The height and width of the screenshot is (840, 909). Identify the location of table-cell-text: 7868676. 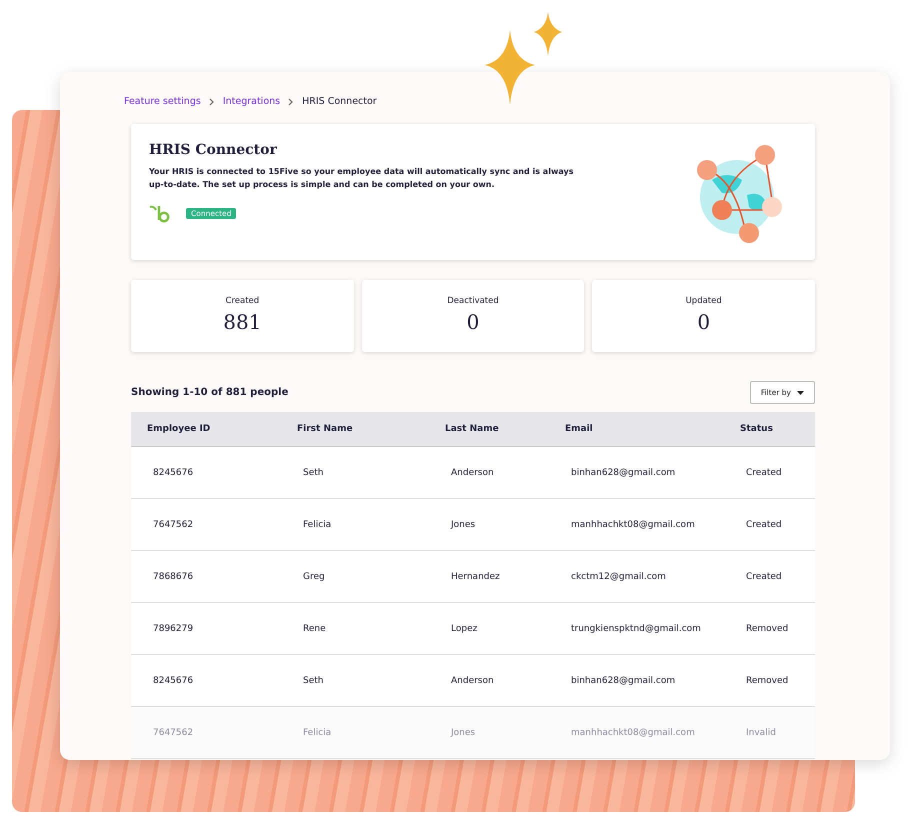
(173, 577).